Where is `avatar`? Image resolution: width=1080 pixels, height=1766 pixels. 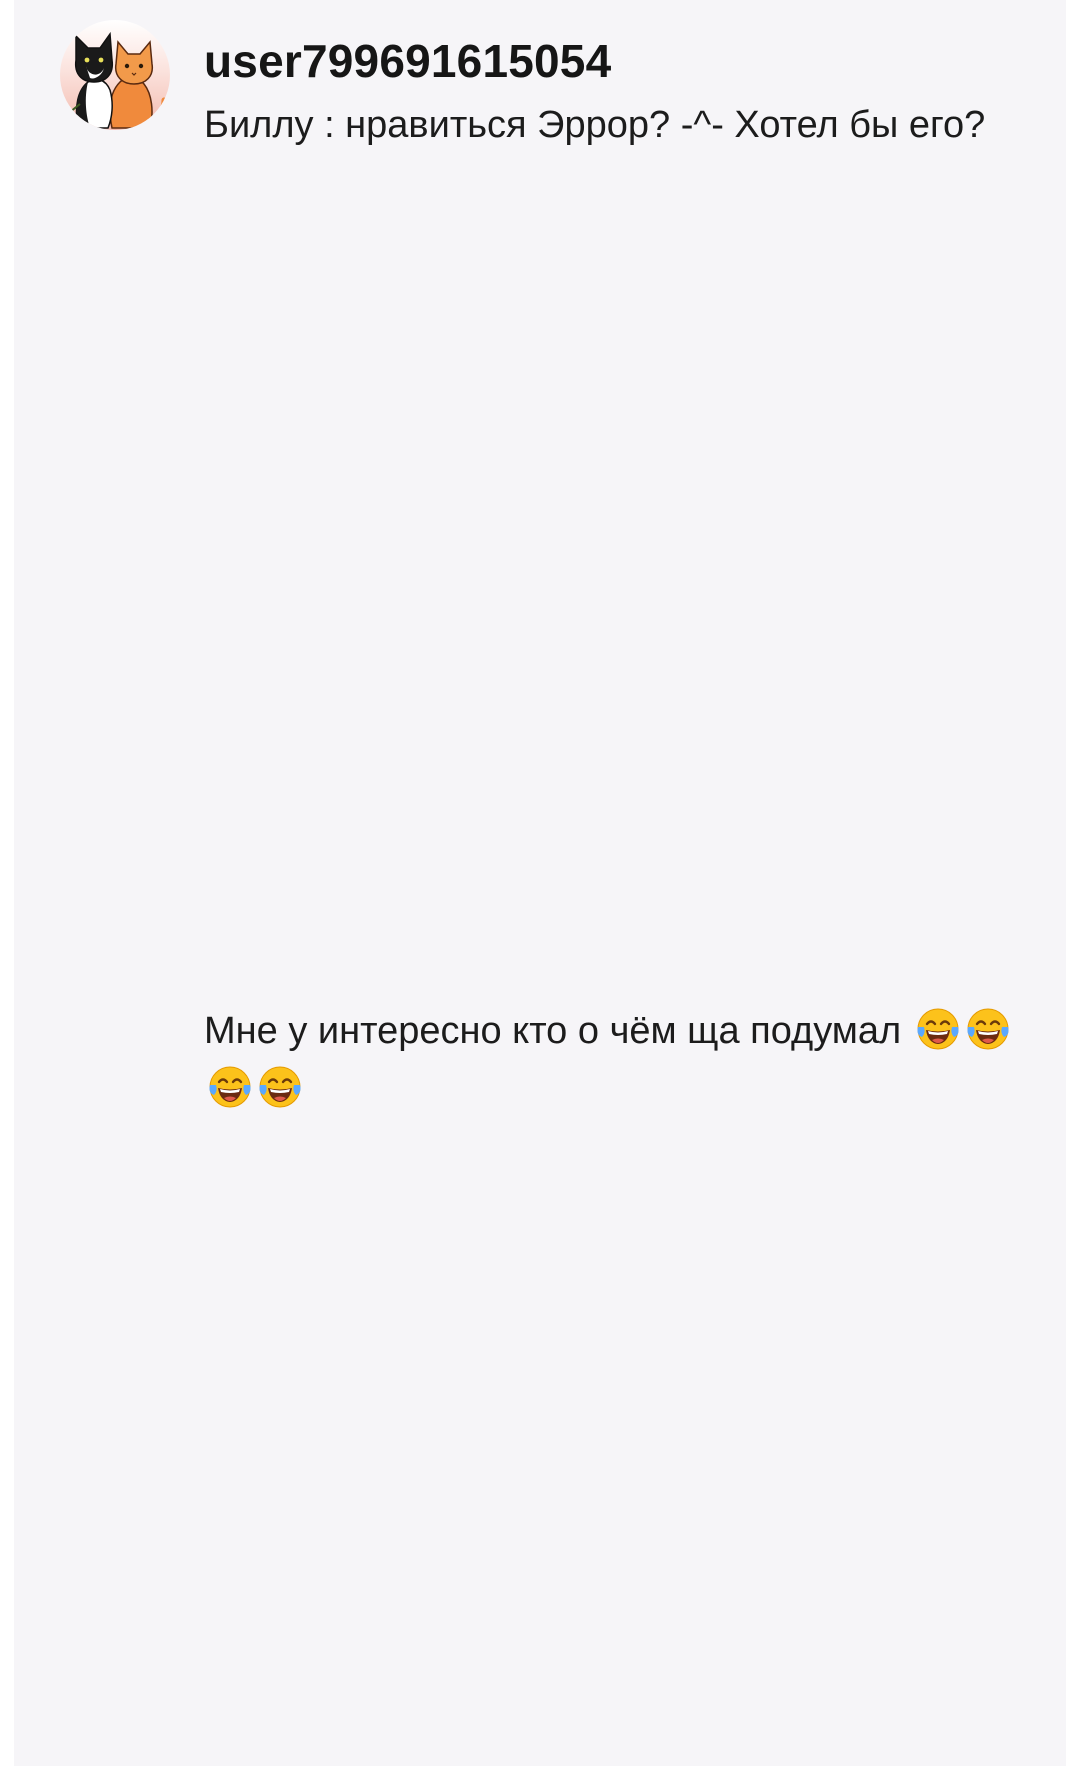
avatar is located at coordinates (115, 75).